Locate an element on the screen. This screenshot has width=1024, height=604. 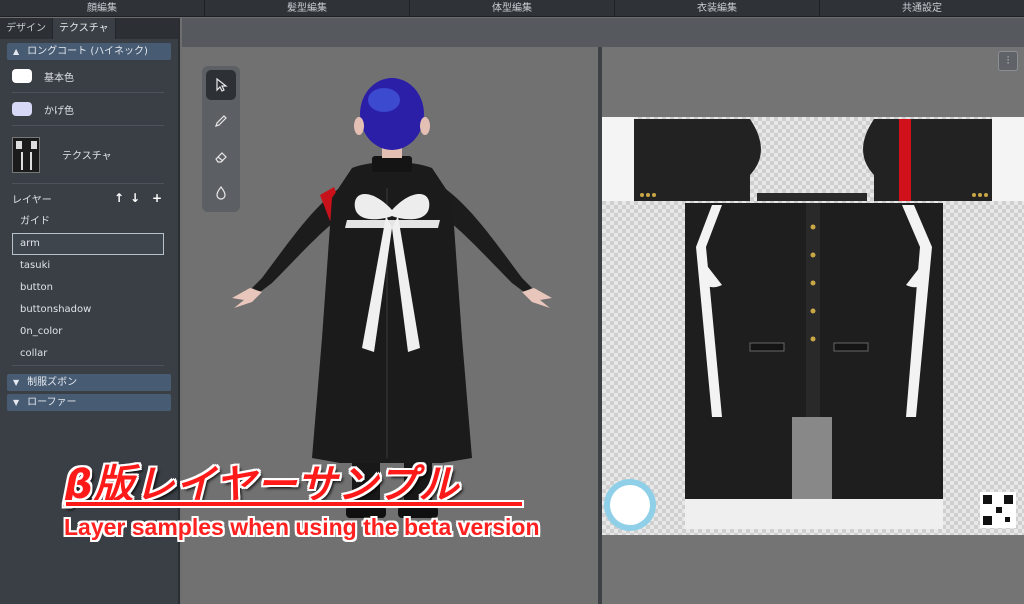
texture-row: テクスチャ is located at coordinates (88, 155).